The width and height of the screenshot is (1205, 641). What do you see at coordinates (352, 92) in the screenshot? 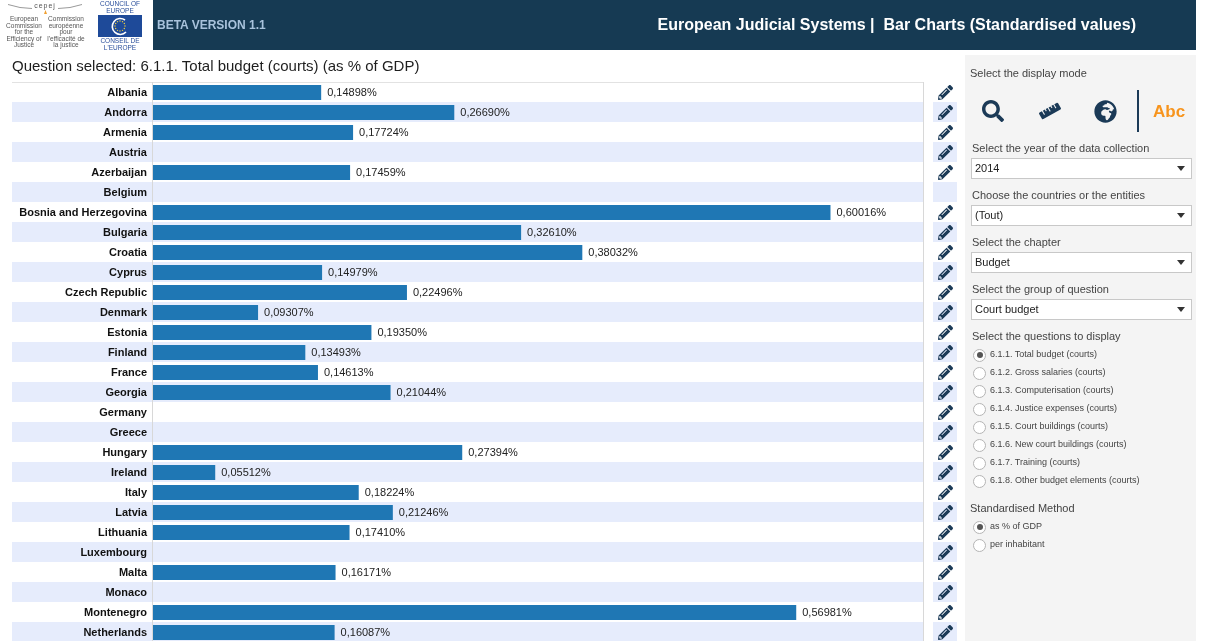
I see `value-label: 0,14898%` at bounding box center [352, 92].